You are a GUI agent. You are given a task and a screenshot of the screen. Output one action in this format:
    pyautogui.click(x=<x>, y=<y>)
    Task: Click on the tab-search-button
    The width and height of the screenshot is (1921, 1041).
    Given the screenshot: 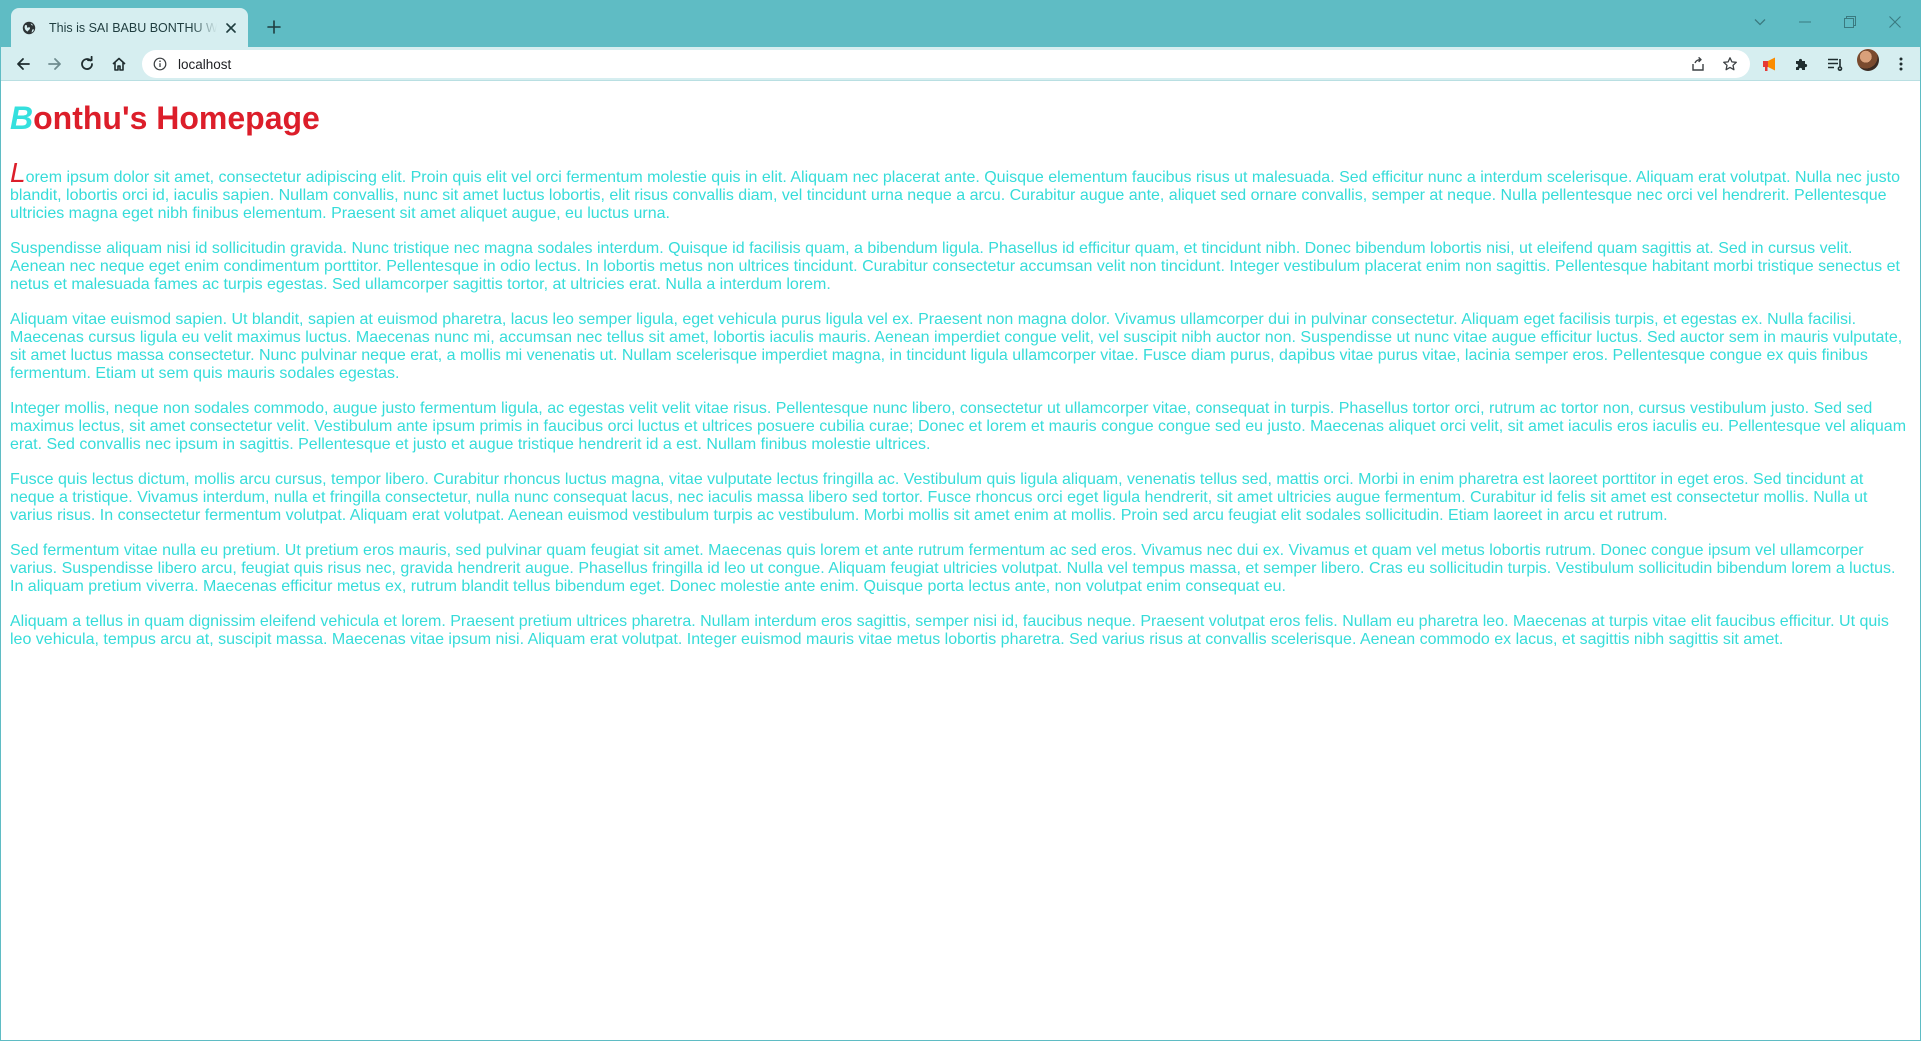 What is the action you would take?
    pyautogui.click(x=1760, y=22)
    